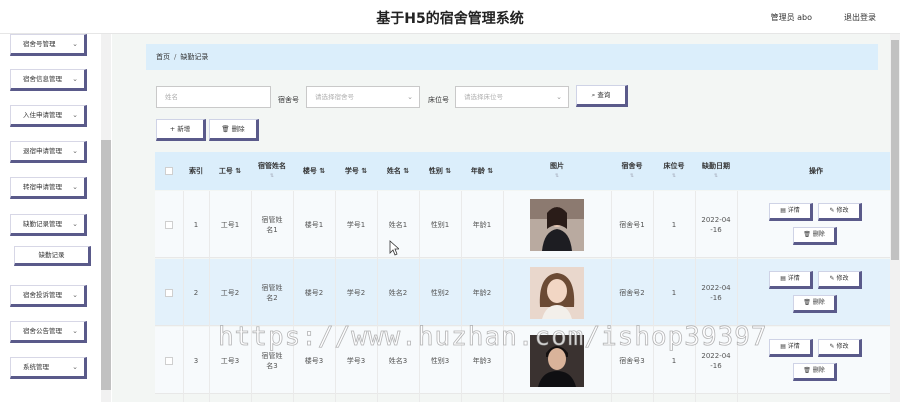 The height and width of the screenshot is (402, 900). Describe the element at coordinates (493, 337) in the screenshot. I see `watermark-text: https://www.huzhan.com/ishop39397` at that location.